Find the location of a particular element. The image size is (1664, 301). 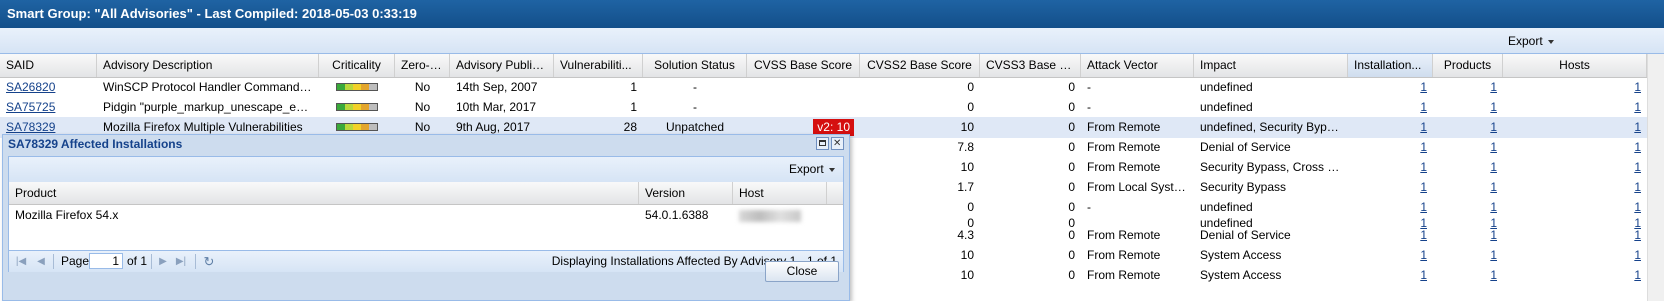

column-header: Impact is located at coordinates (1271, 65).